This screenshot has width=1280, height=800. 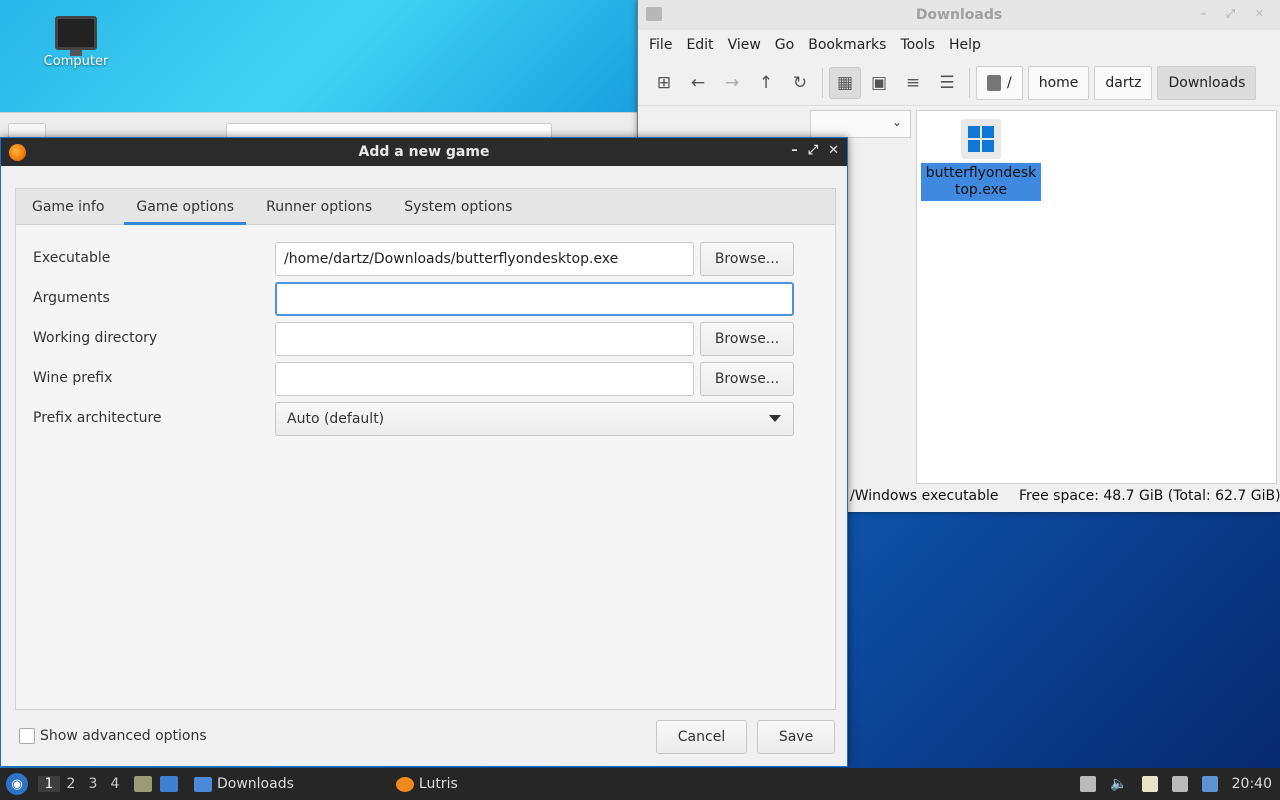 I want to click on tab-runner-options: Runner options, so click(x=319, y=206).